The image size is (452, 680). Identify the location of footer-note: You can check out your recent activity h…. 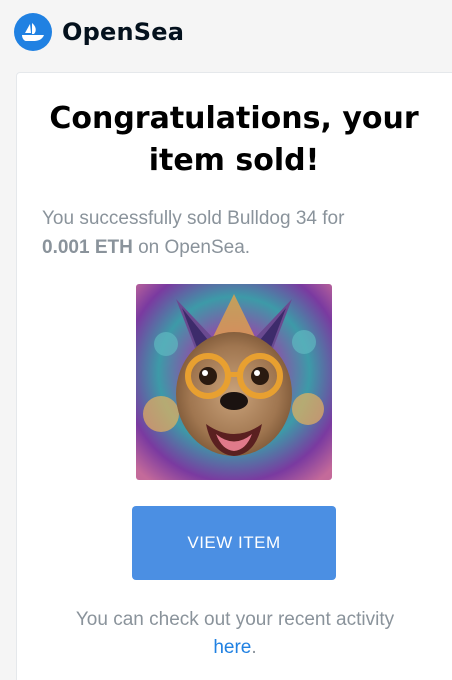
(235, 634).